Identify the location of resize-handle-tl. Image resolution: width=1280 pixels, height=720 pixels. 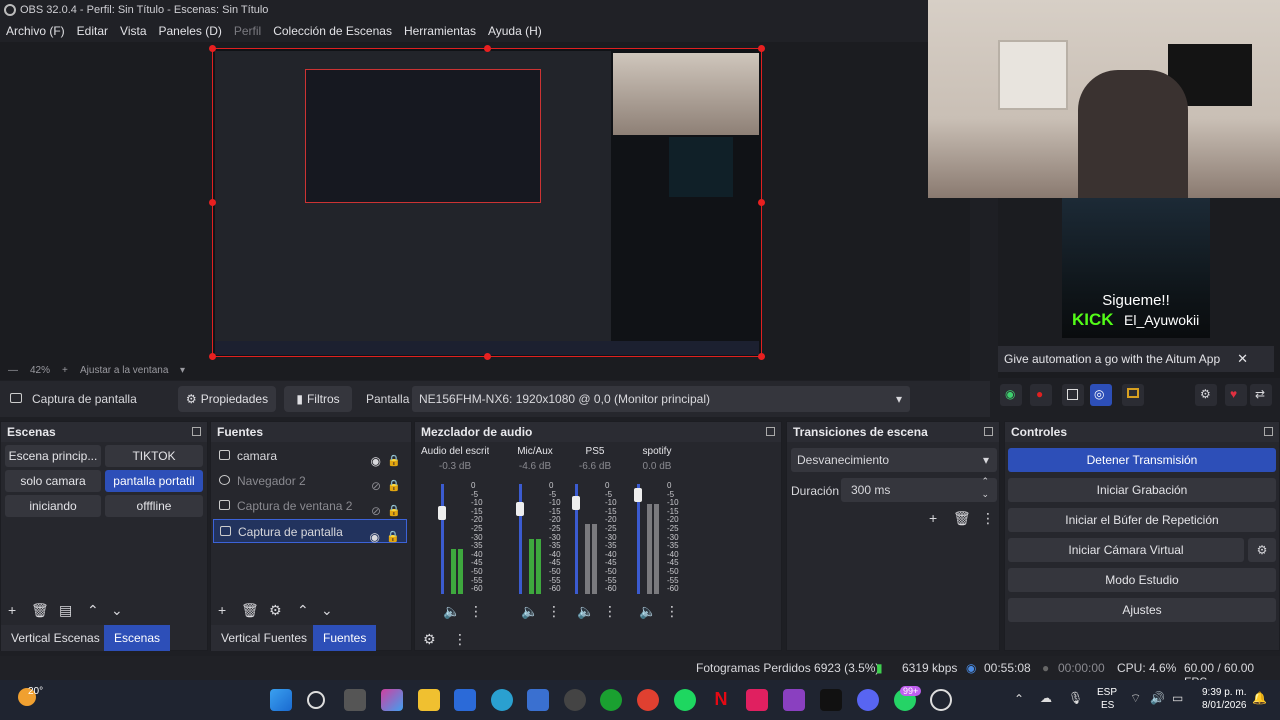
(212, 48).